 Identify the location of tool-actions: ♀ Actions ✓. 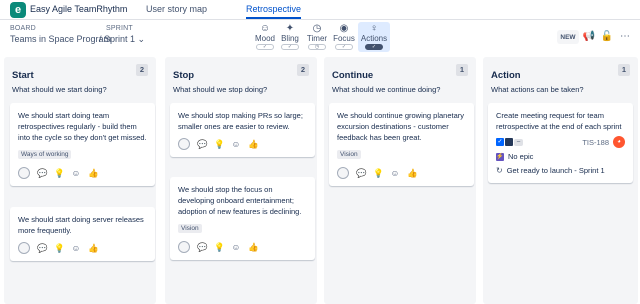
(374, 37).